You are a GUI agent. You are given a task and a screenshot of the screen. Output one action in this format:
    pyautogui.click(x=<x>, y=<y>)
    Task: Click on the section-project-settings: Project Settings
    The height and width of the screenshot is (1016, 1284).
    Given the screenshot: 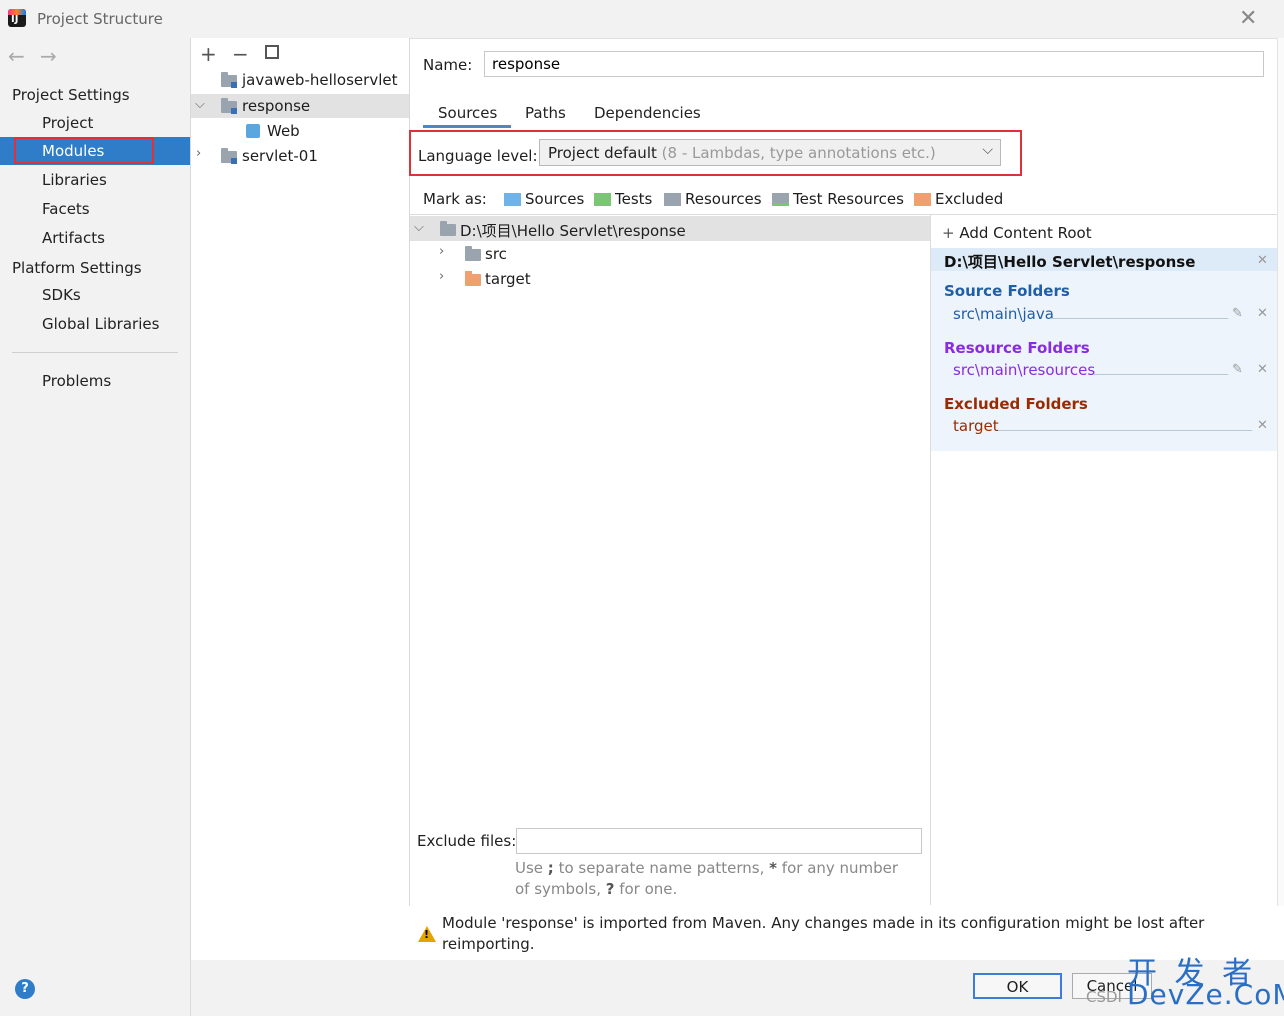 What is the action you would take?
    pyautogui.click(x=71, y=95)
    